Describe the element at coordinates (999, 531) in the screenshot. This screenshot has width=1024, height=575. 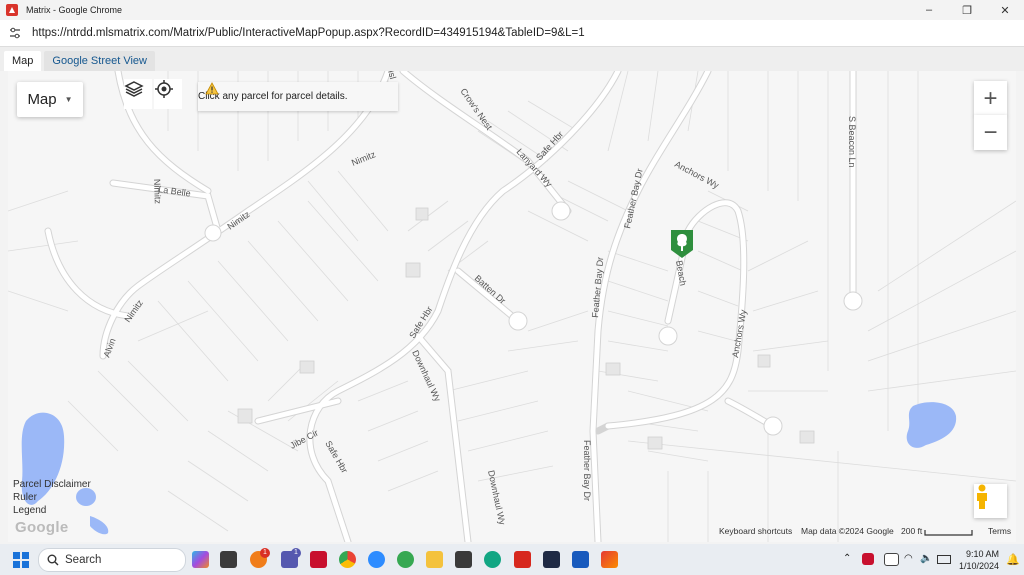
I see `terms-link: Terms` at that location.